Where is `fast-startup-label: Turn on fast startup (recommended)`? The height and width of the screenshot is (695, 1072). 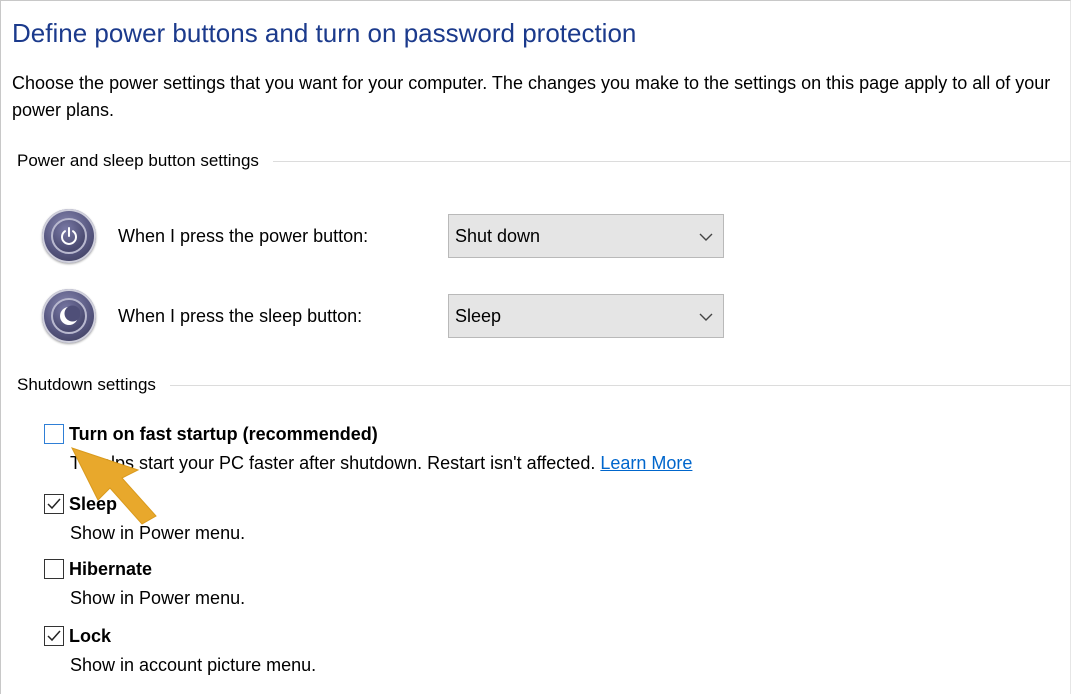
fast-startup-label: Turn on fast startup (recommended) is located at coordinates (223, 434).